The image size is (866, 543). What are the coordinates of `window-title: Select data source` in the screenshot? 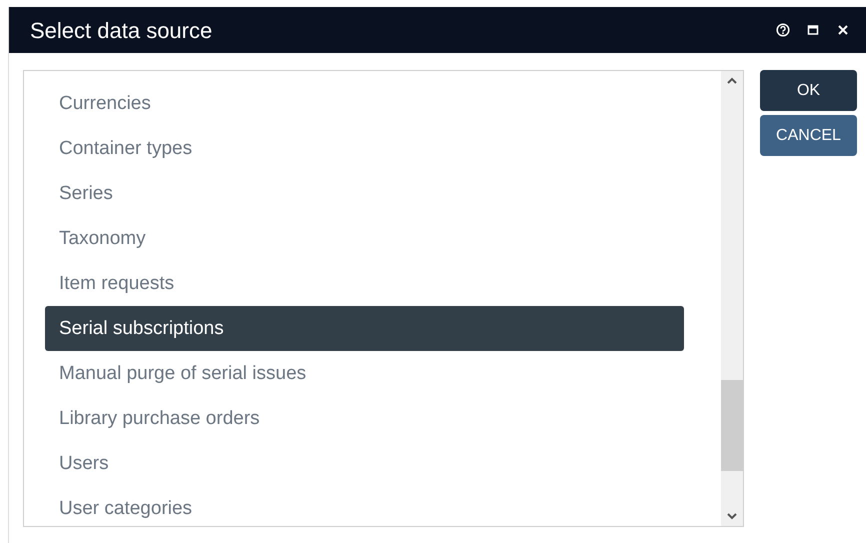 It's located at (121, 30).